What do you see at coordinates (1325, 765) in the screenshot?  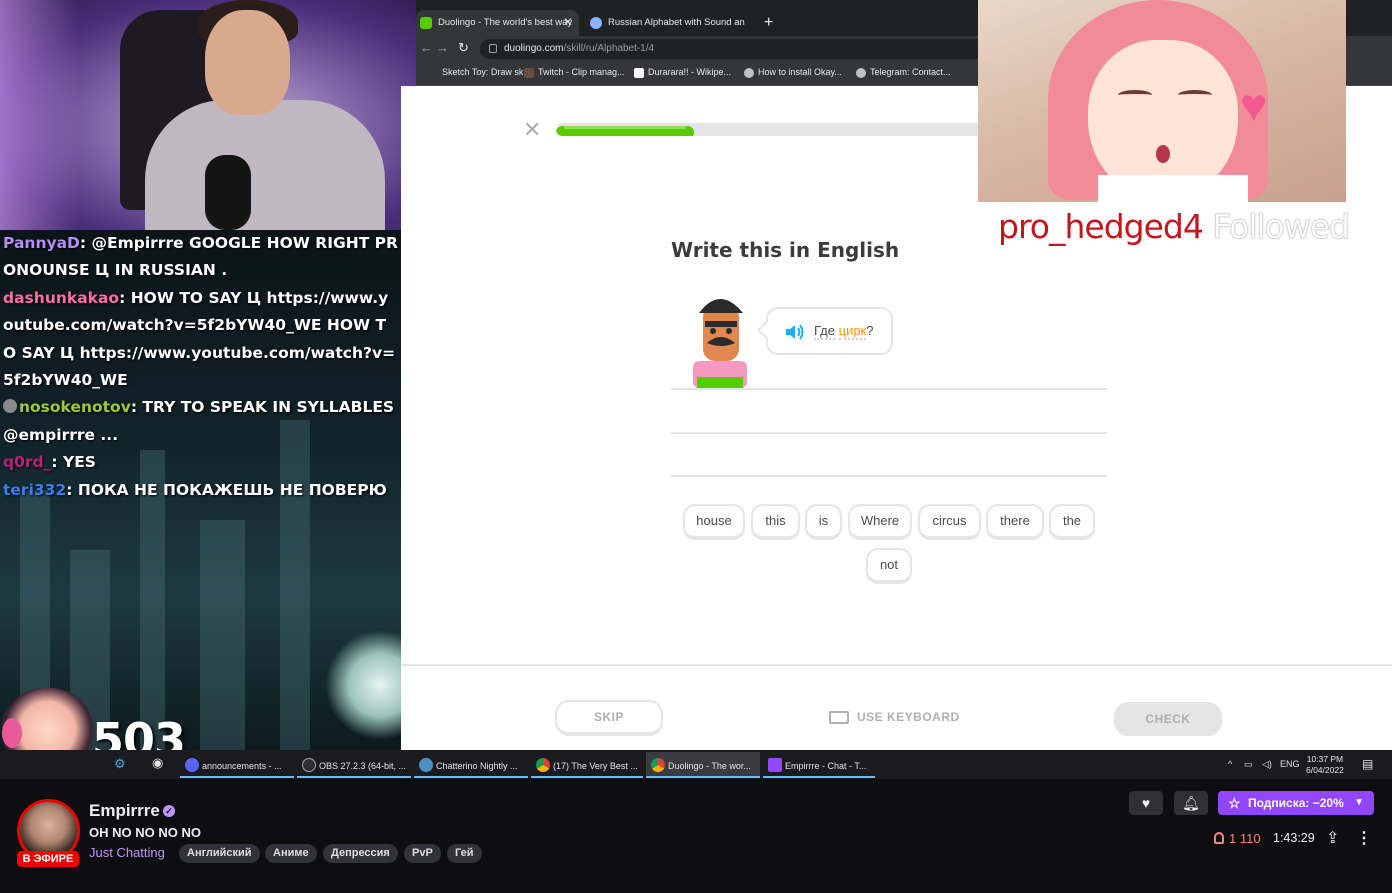 I see `system-clock: 10:37 PM 6/04/2022` at bounding box center [1325, 765].